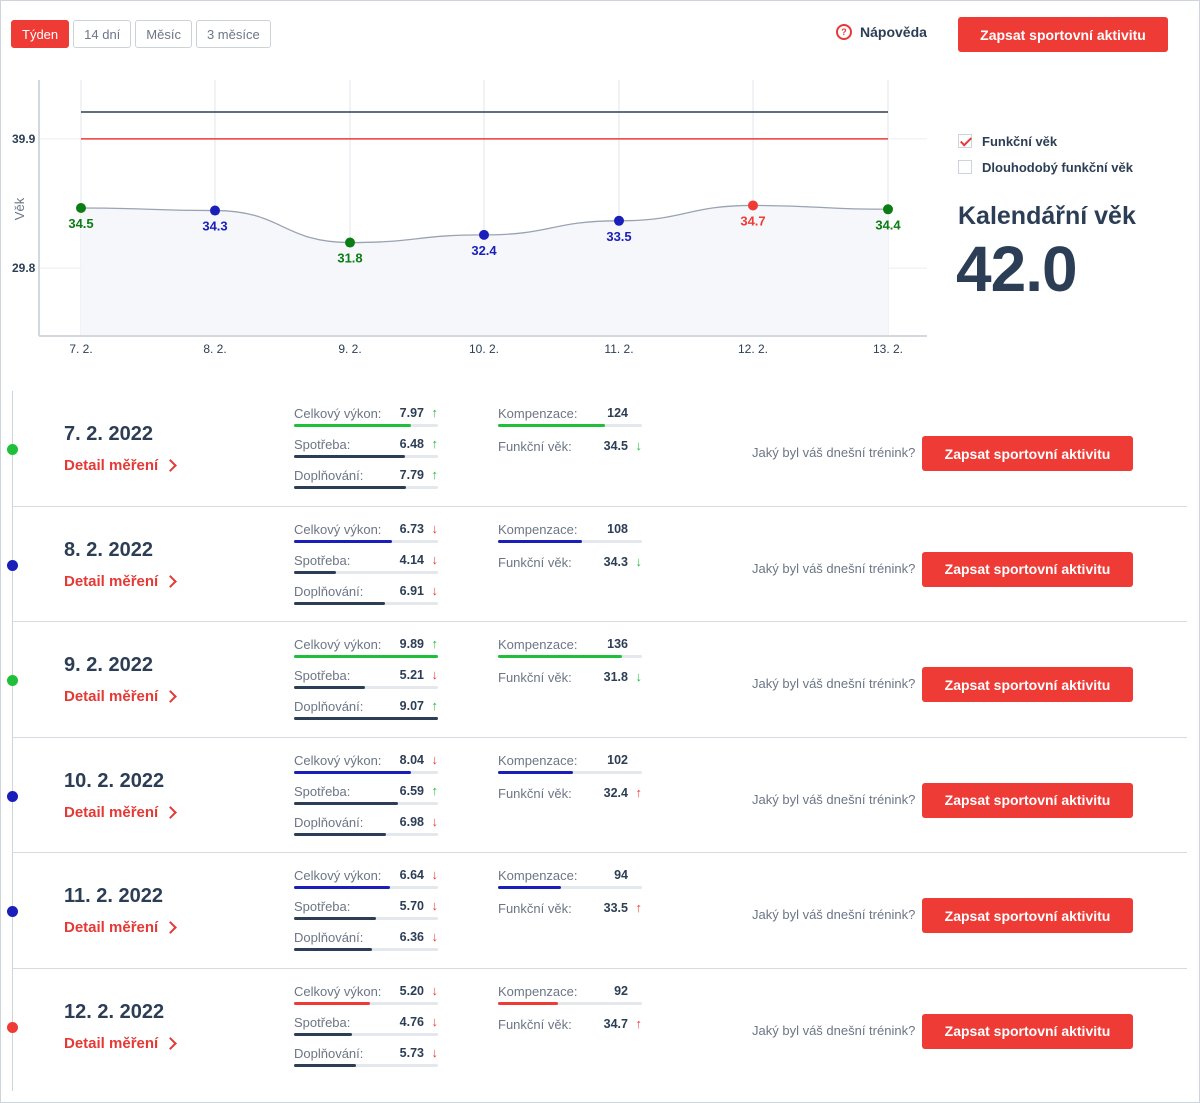  Describe the element at coordinates (965, 167) in the screenshot. I see `checkbox-long-term-functional-age` at that location.